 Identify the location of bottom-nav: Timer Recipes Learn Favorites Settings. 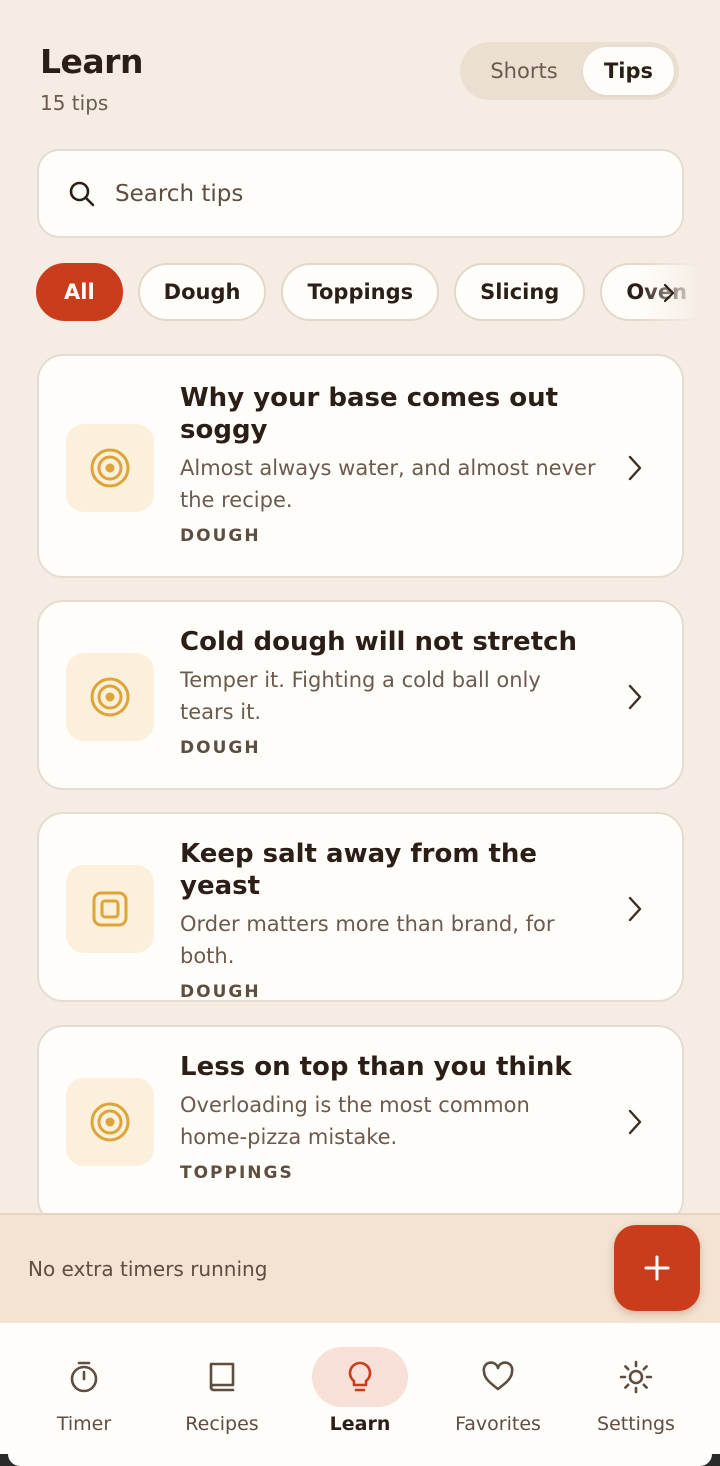
(360, 1388).